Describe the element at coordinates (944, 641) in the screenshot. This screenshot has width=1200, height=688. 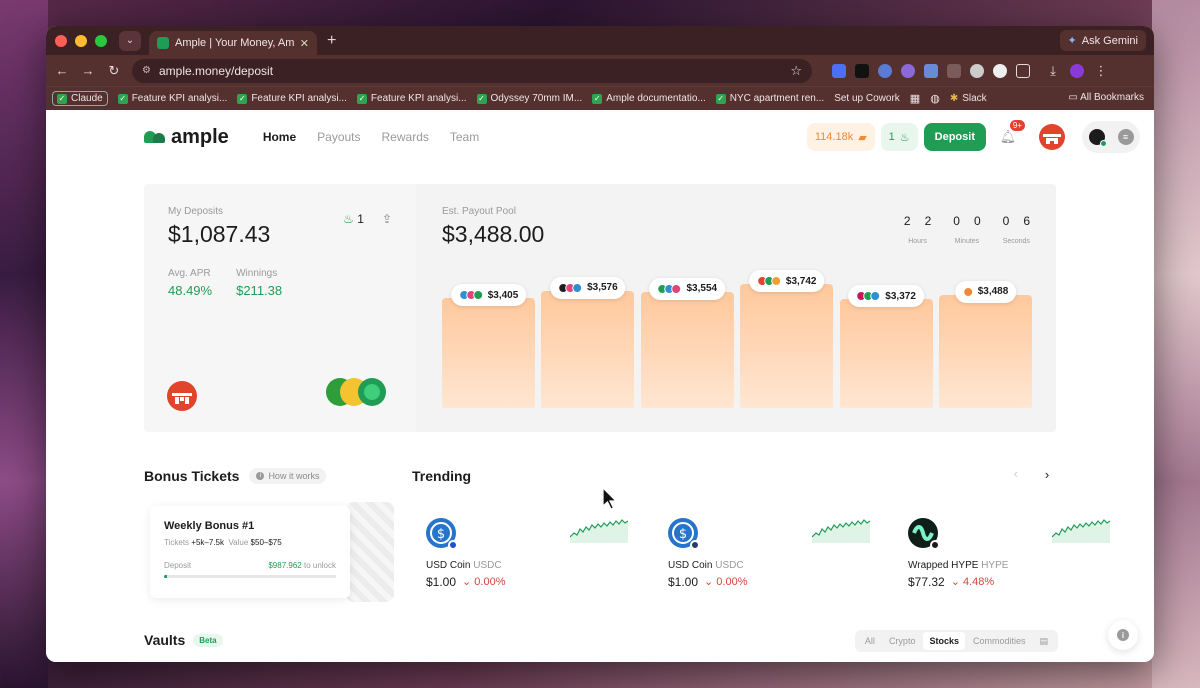
I see `filter-tab-stocks: Stocks` at that location.